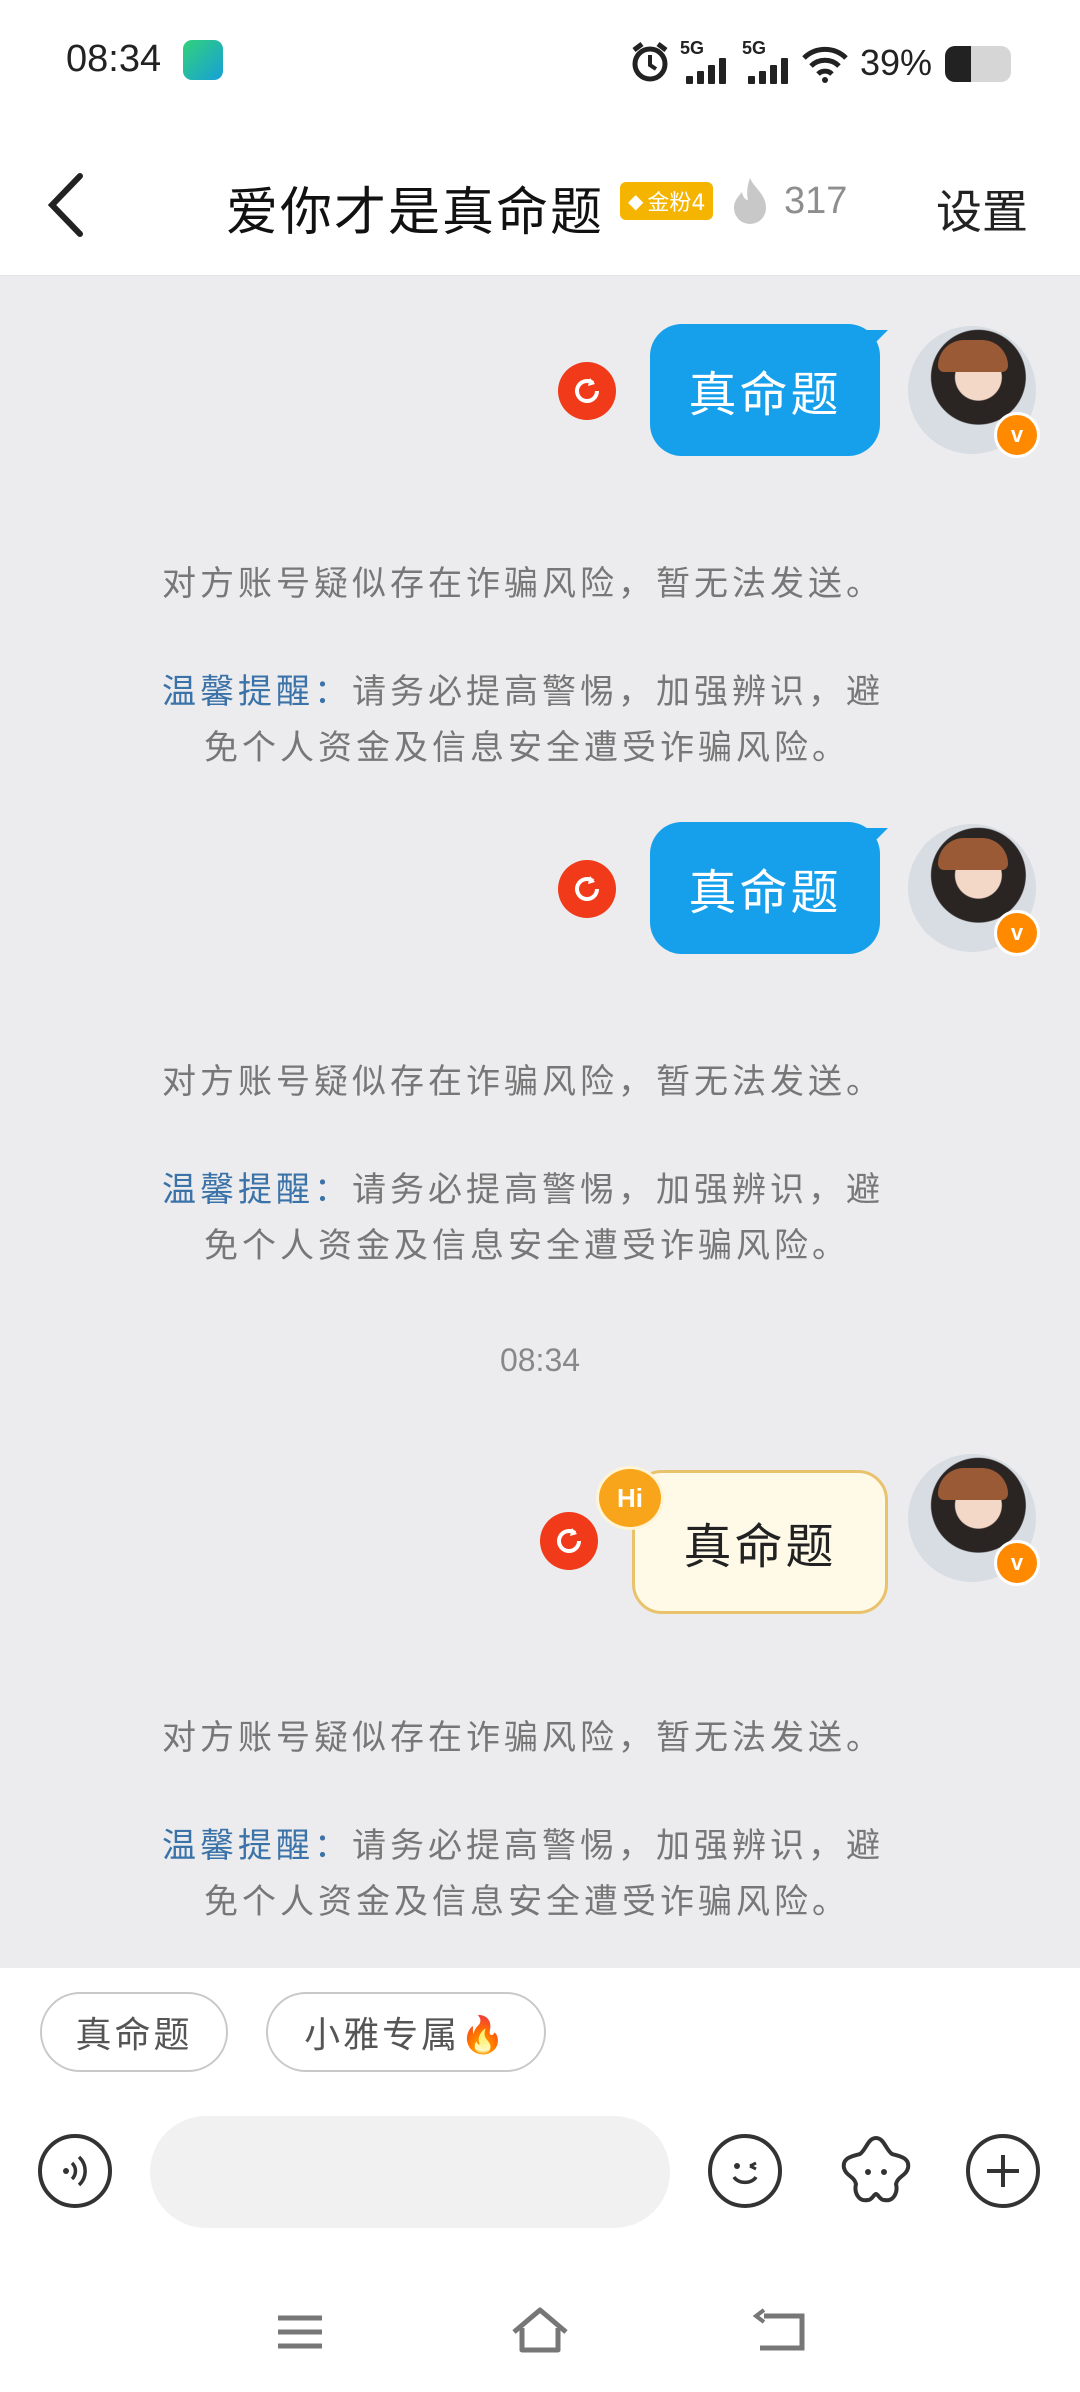  What do you see at coordinates (825, 64) in the screenshot?
I see `wifi-icon` at bounding box center [825, 64].